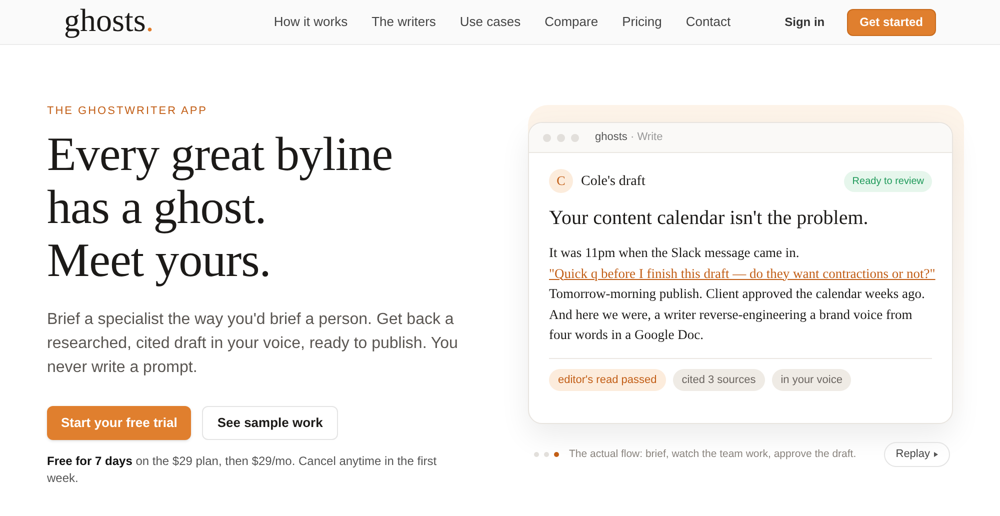 The height and width of the screenshot is (516, 1000). What do you see at coordinates (917, 454) in the screenshot?
I see `replay-button: Replay` at bounding box center [917, 454].